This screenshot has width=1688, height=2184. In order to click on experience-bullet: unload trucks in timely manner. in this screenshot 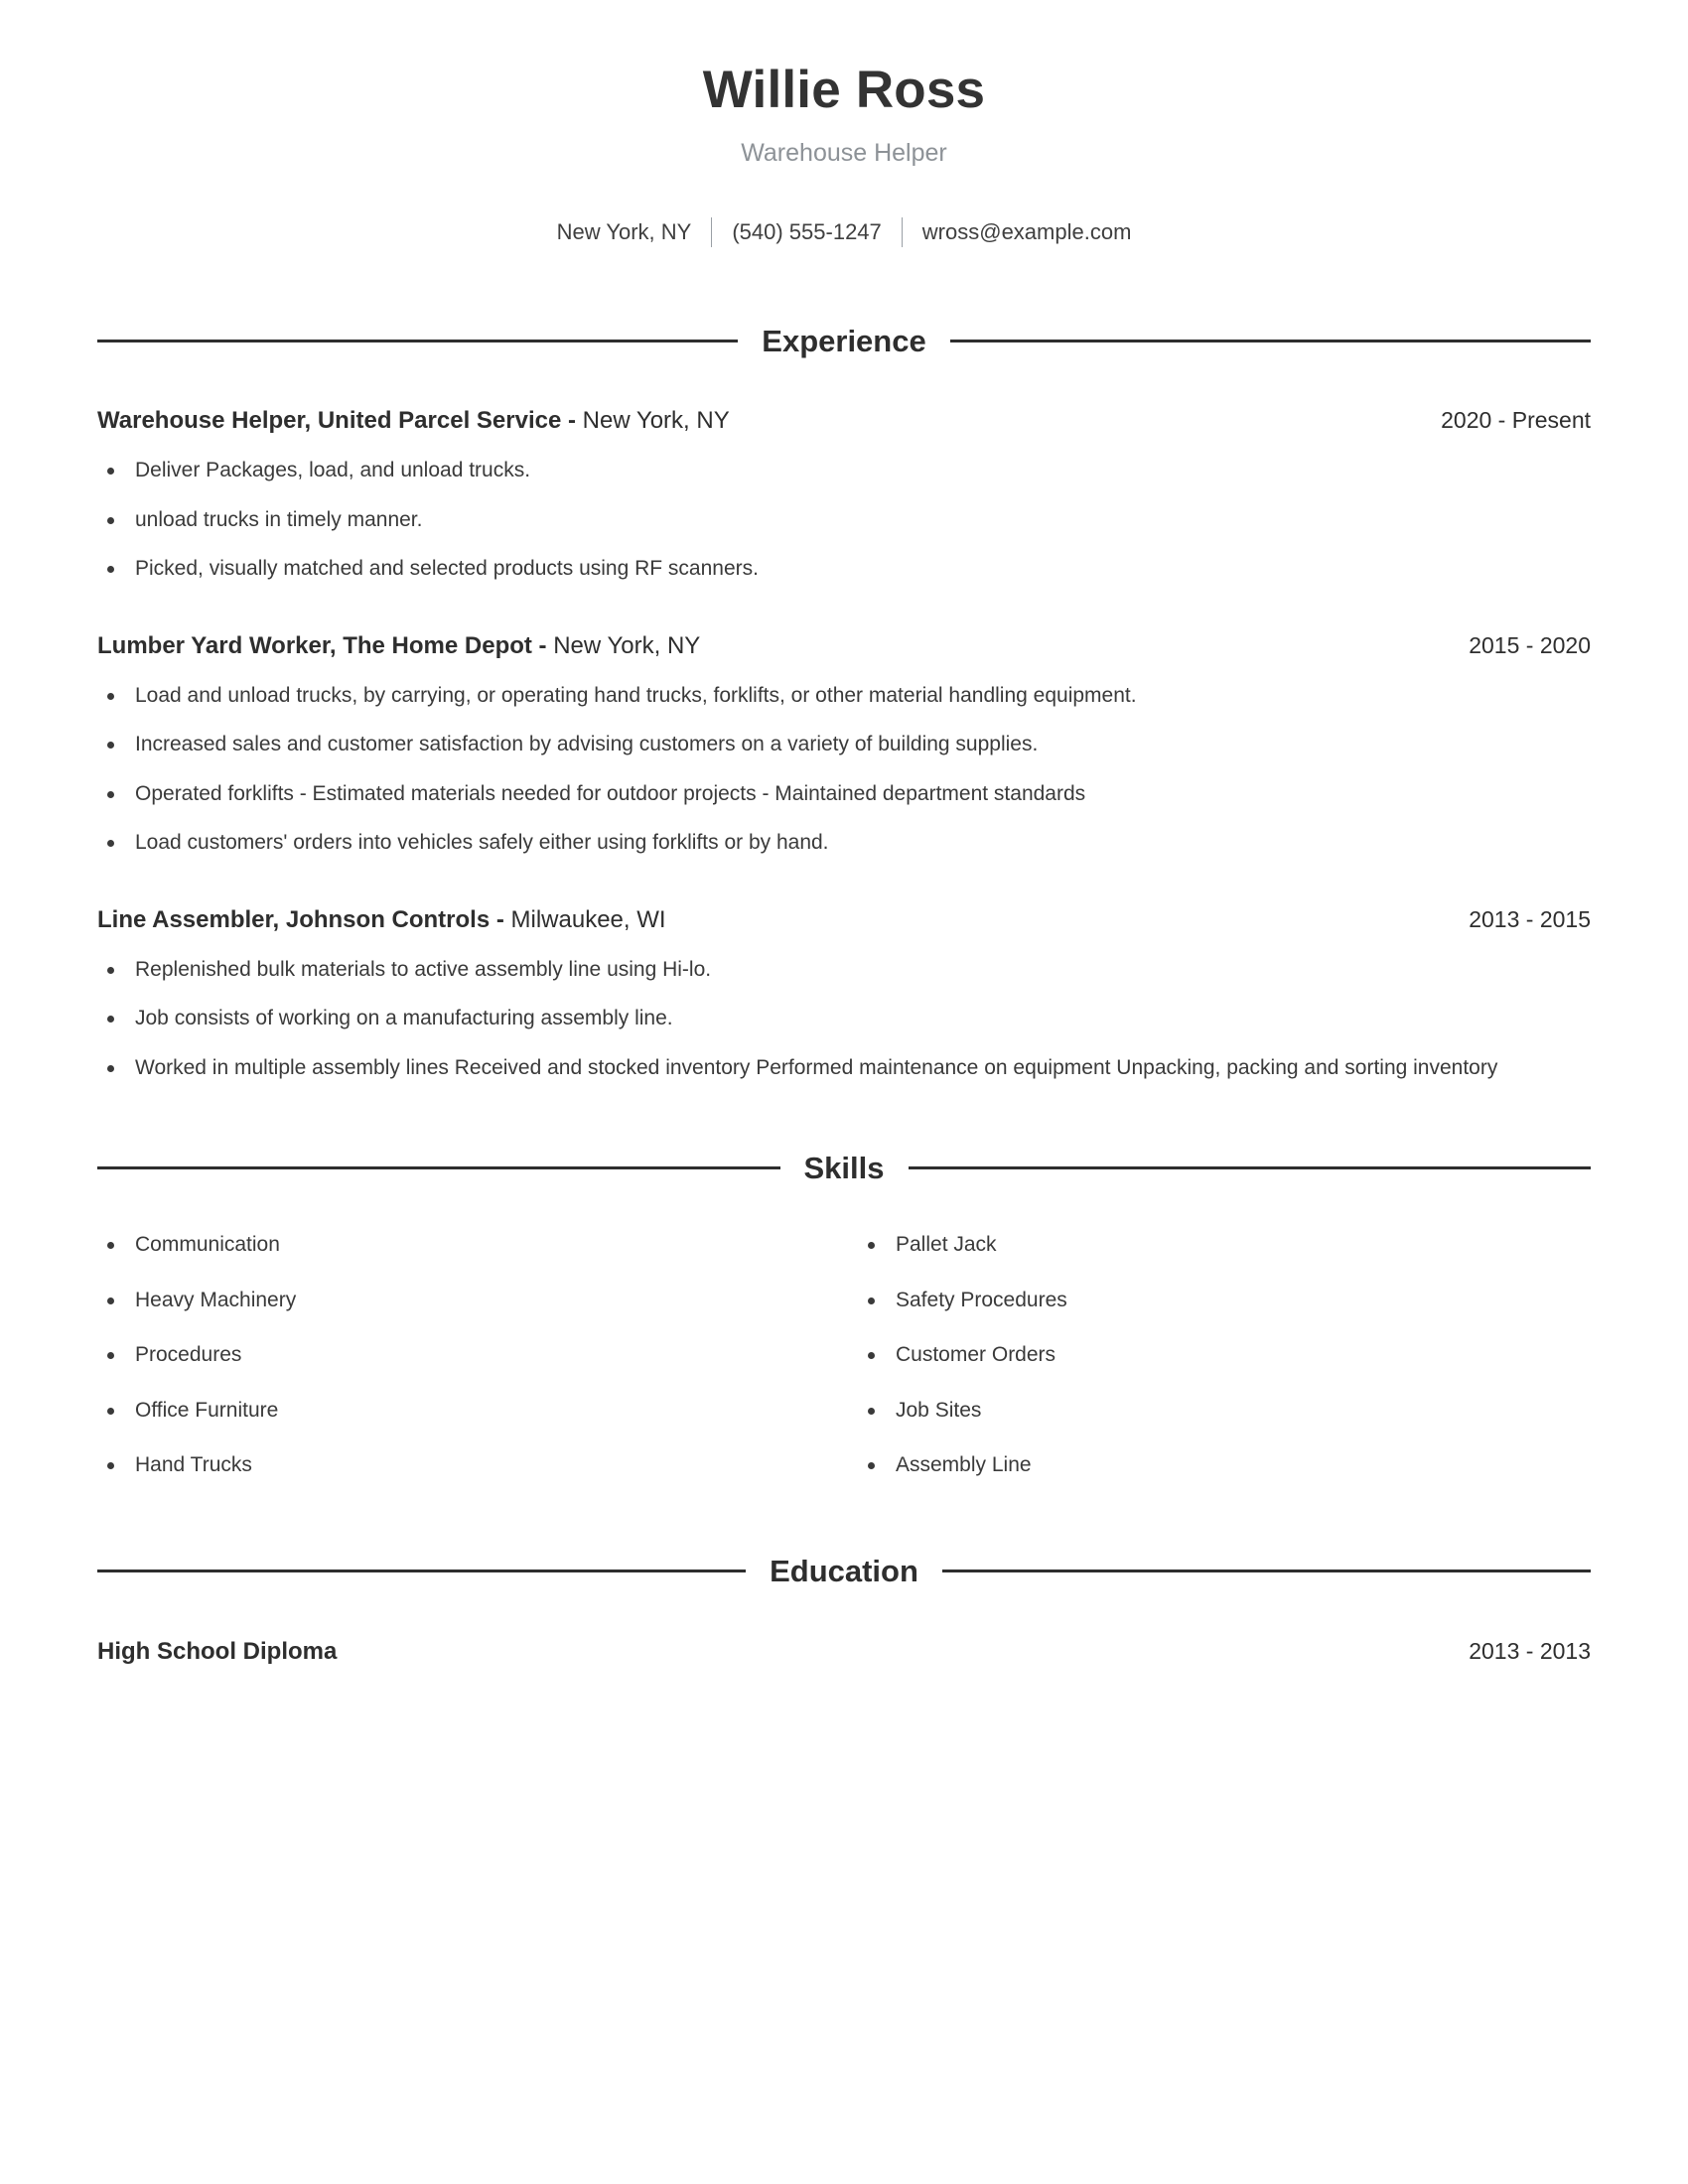, I will do `click(844, 520)`.